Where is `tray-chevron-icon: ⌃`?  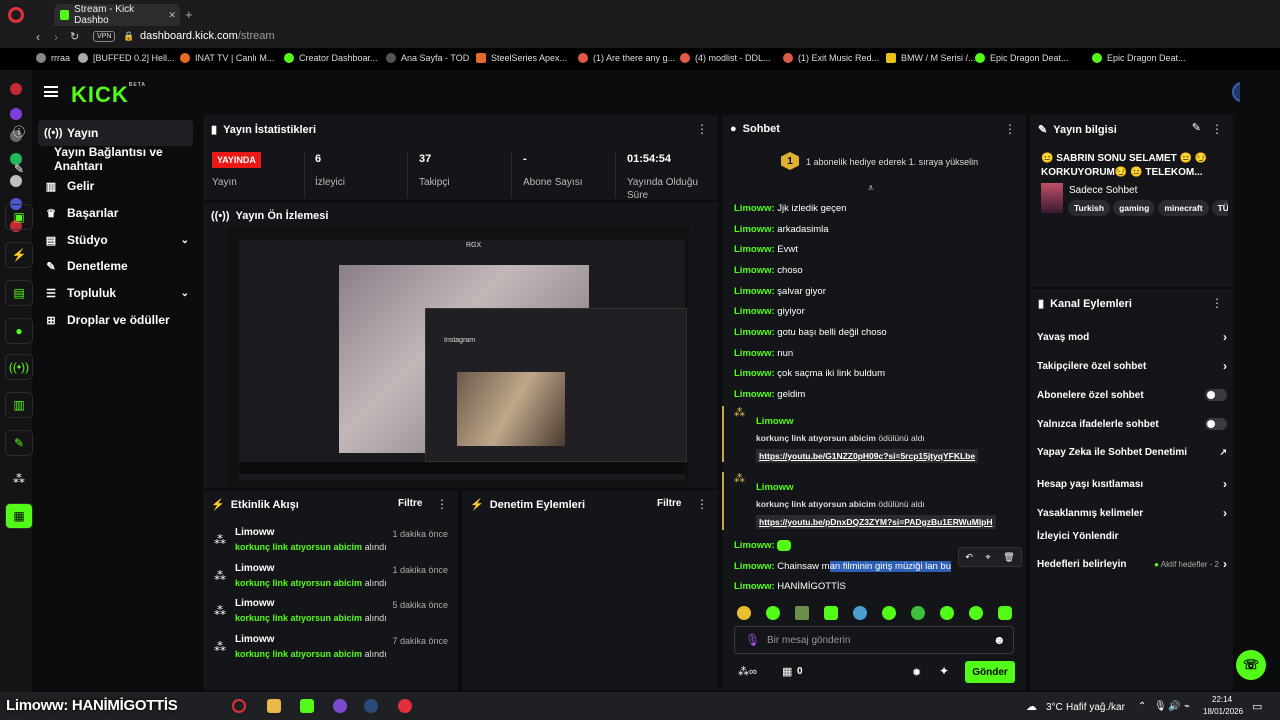
tray-chevron-icon: ⌃ is located at coordinates (1142, 706).